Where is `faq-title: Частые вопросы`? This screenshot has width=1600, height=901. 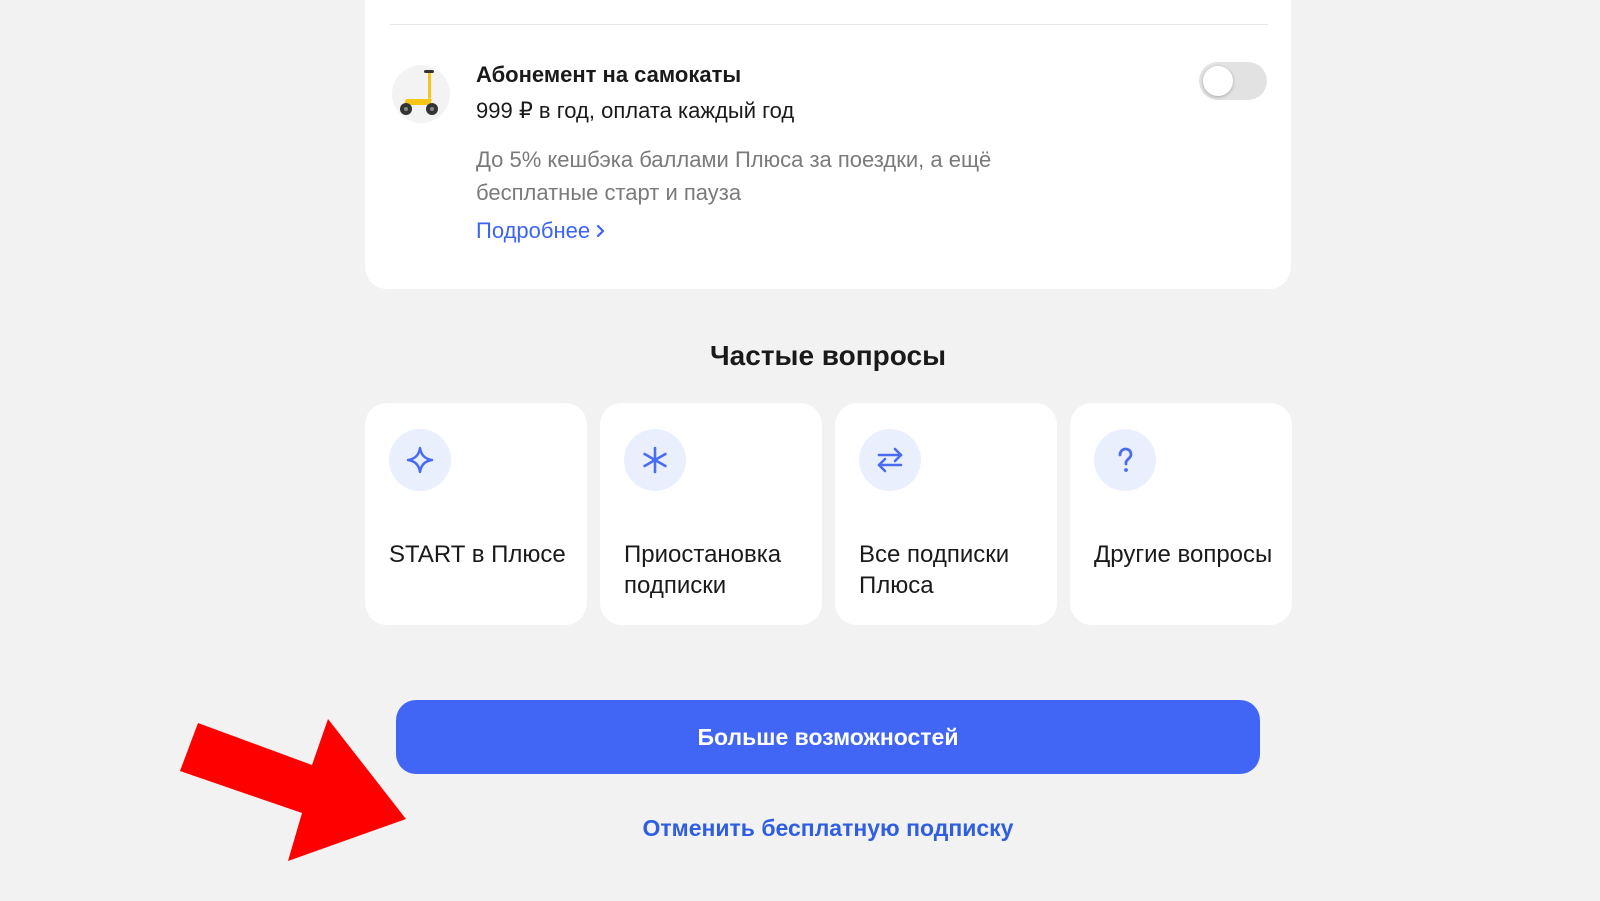
faq-title: Частые вопросы is located at coordinates (828, 355).